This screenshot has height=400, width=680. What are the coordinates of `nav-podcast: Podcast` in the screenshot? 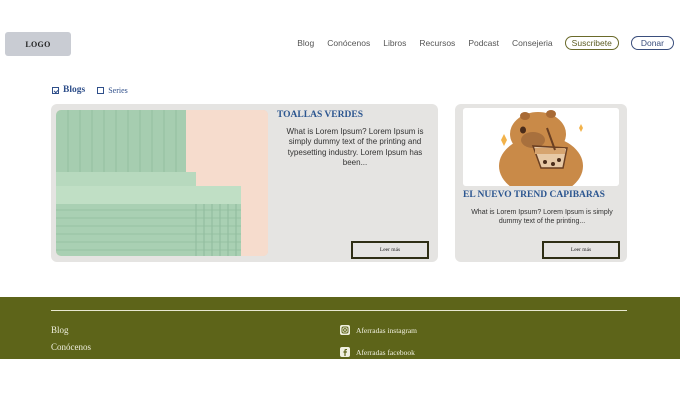 It's located at (483, 43).